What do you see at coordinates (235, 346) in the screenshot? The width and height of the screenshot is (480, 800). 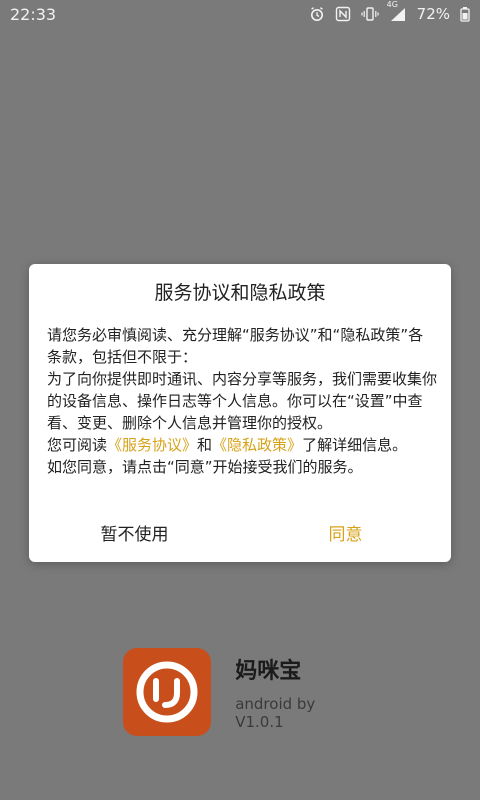 I see `dialog-paragraph-1: 请您务必审慎阅读、充分理解“服务协议”和“隐私政策”各条款，包括但不限于：` at bounding box center [235, 346].